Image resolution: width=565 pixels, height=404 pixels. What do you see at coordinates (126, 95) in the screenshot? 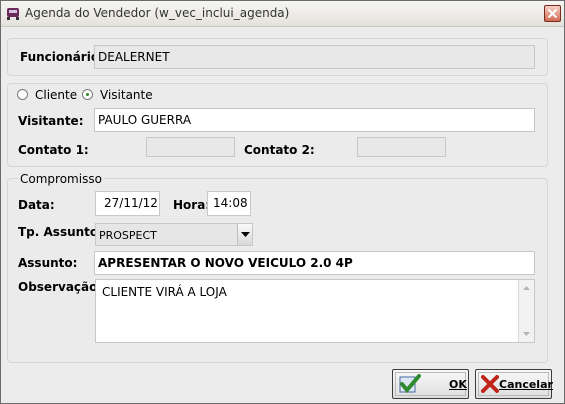
I see `visitante-radio-label: Visitante` at bounding box center [126, 95].